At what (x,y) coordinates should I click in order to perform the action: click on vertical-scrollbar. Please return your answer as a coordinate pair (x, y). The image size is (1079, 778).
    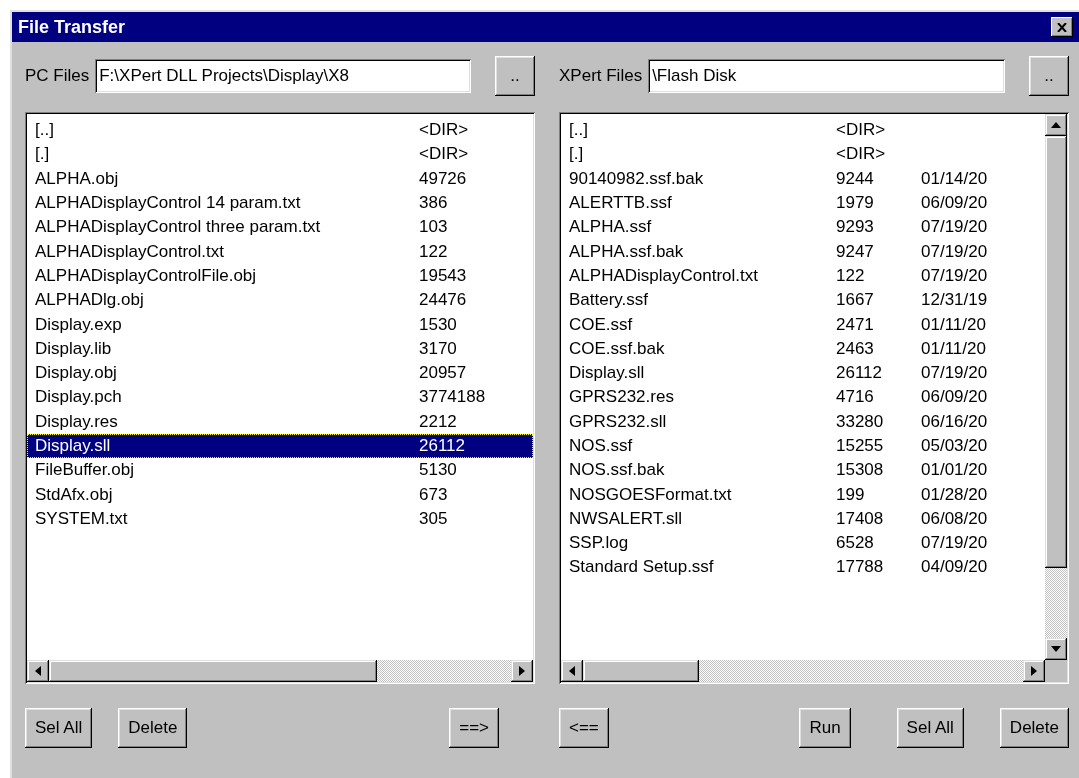
    Looking at the image, I should click on (1056, 387).